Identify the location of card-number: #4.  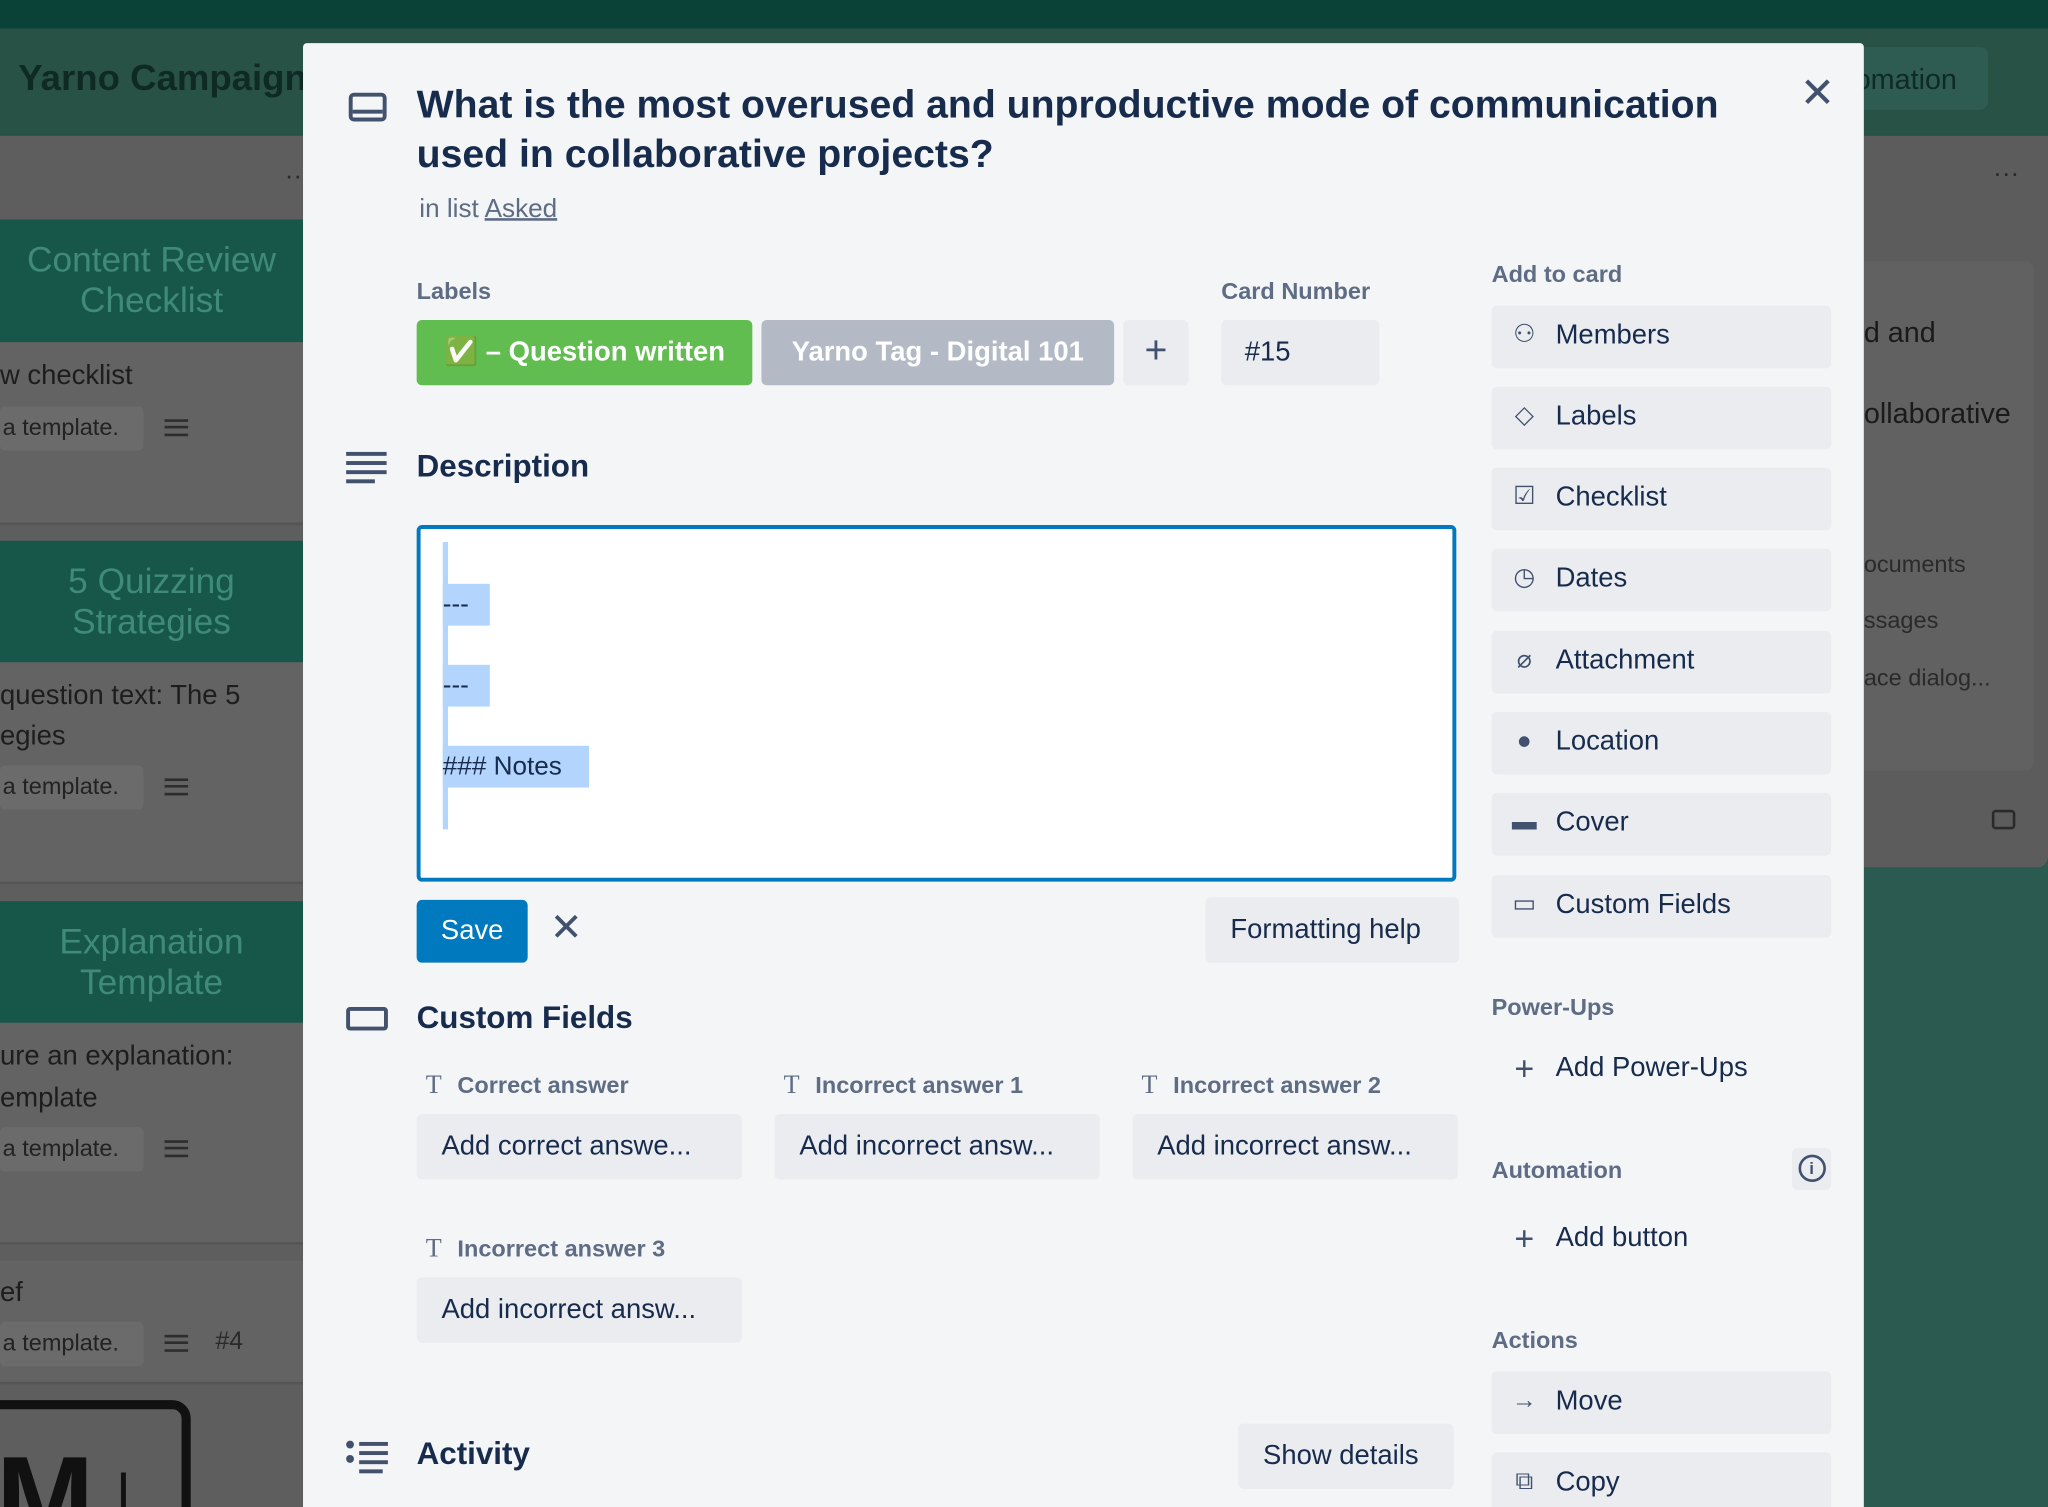
(229, 1342).